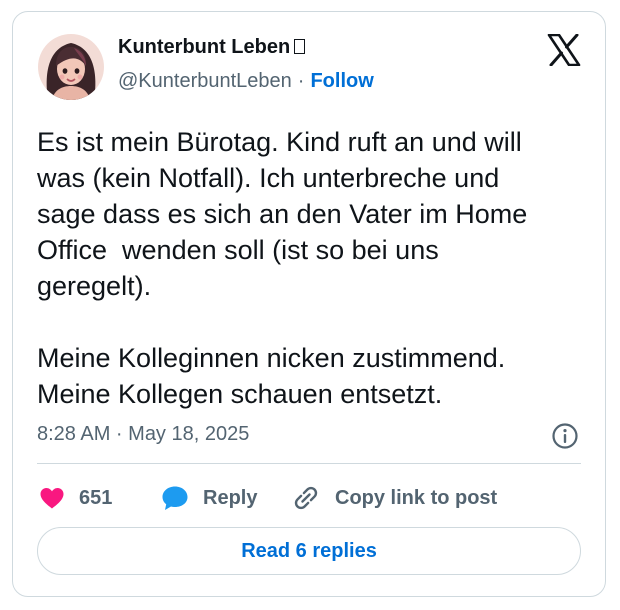 The image size is (620, 610). I want to click on reply-button: Reply, so click(209, 498).